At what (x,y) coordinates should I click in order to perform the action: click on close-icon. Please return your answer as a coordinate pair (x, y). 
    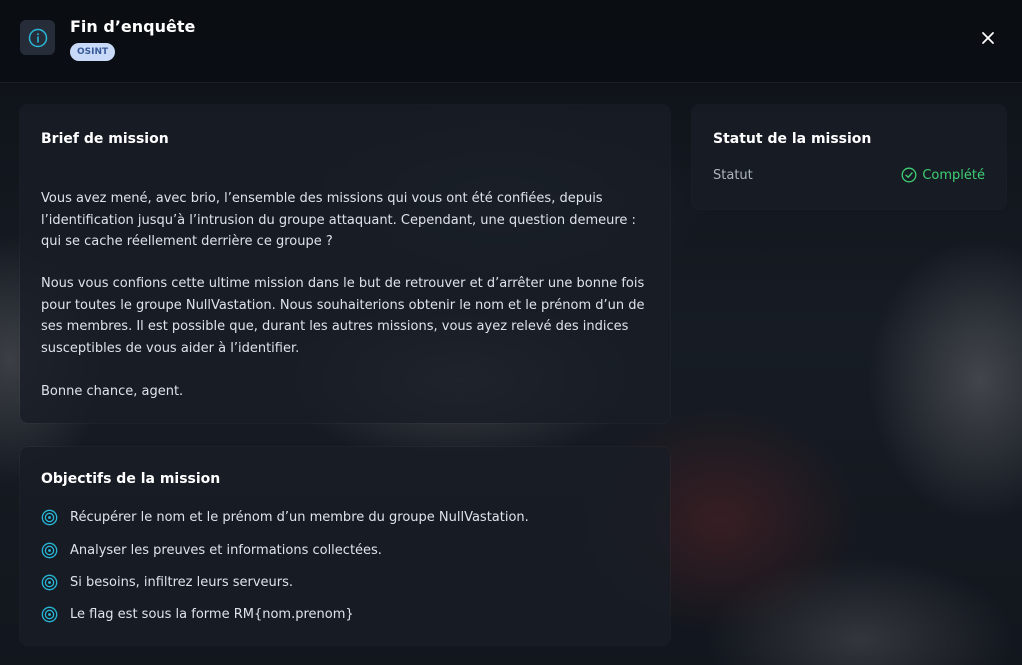
    Looking at the image, I should click on (988, 38).